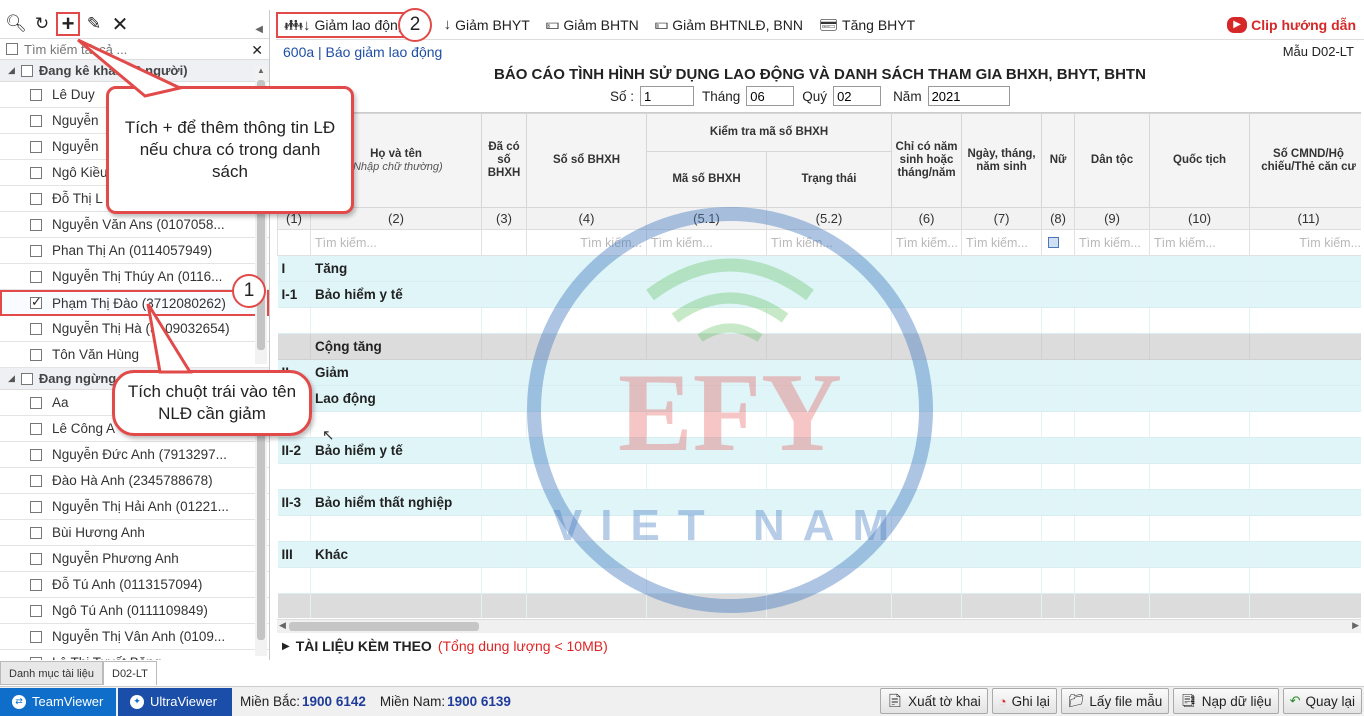  Describe the element at coordinates (134, 355) in the screenshot. I see `employee-list-item: Tôn Văn Hùng` at that location.